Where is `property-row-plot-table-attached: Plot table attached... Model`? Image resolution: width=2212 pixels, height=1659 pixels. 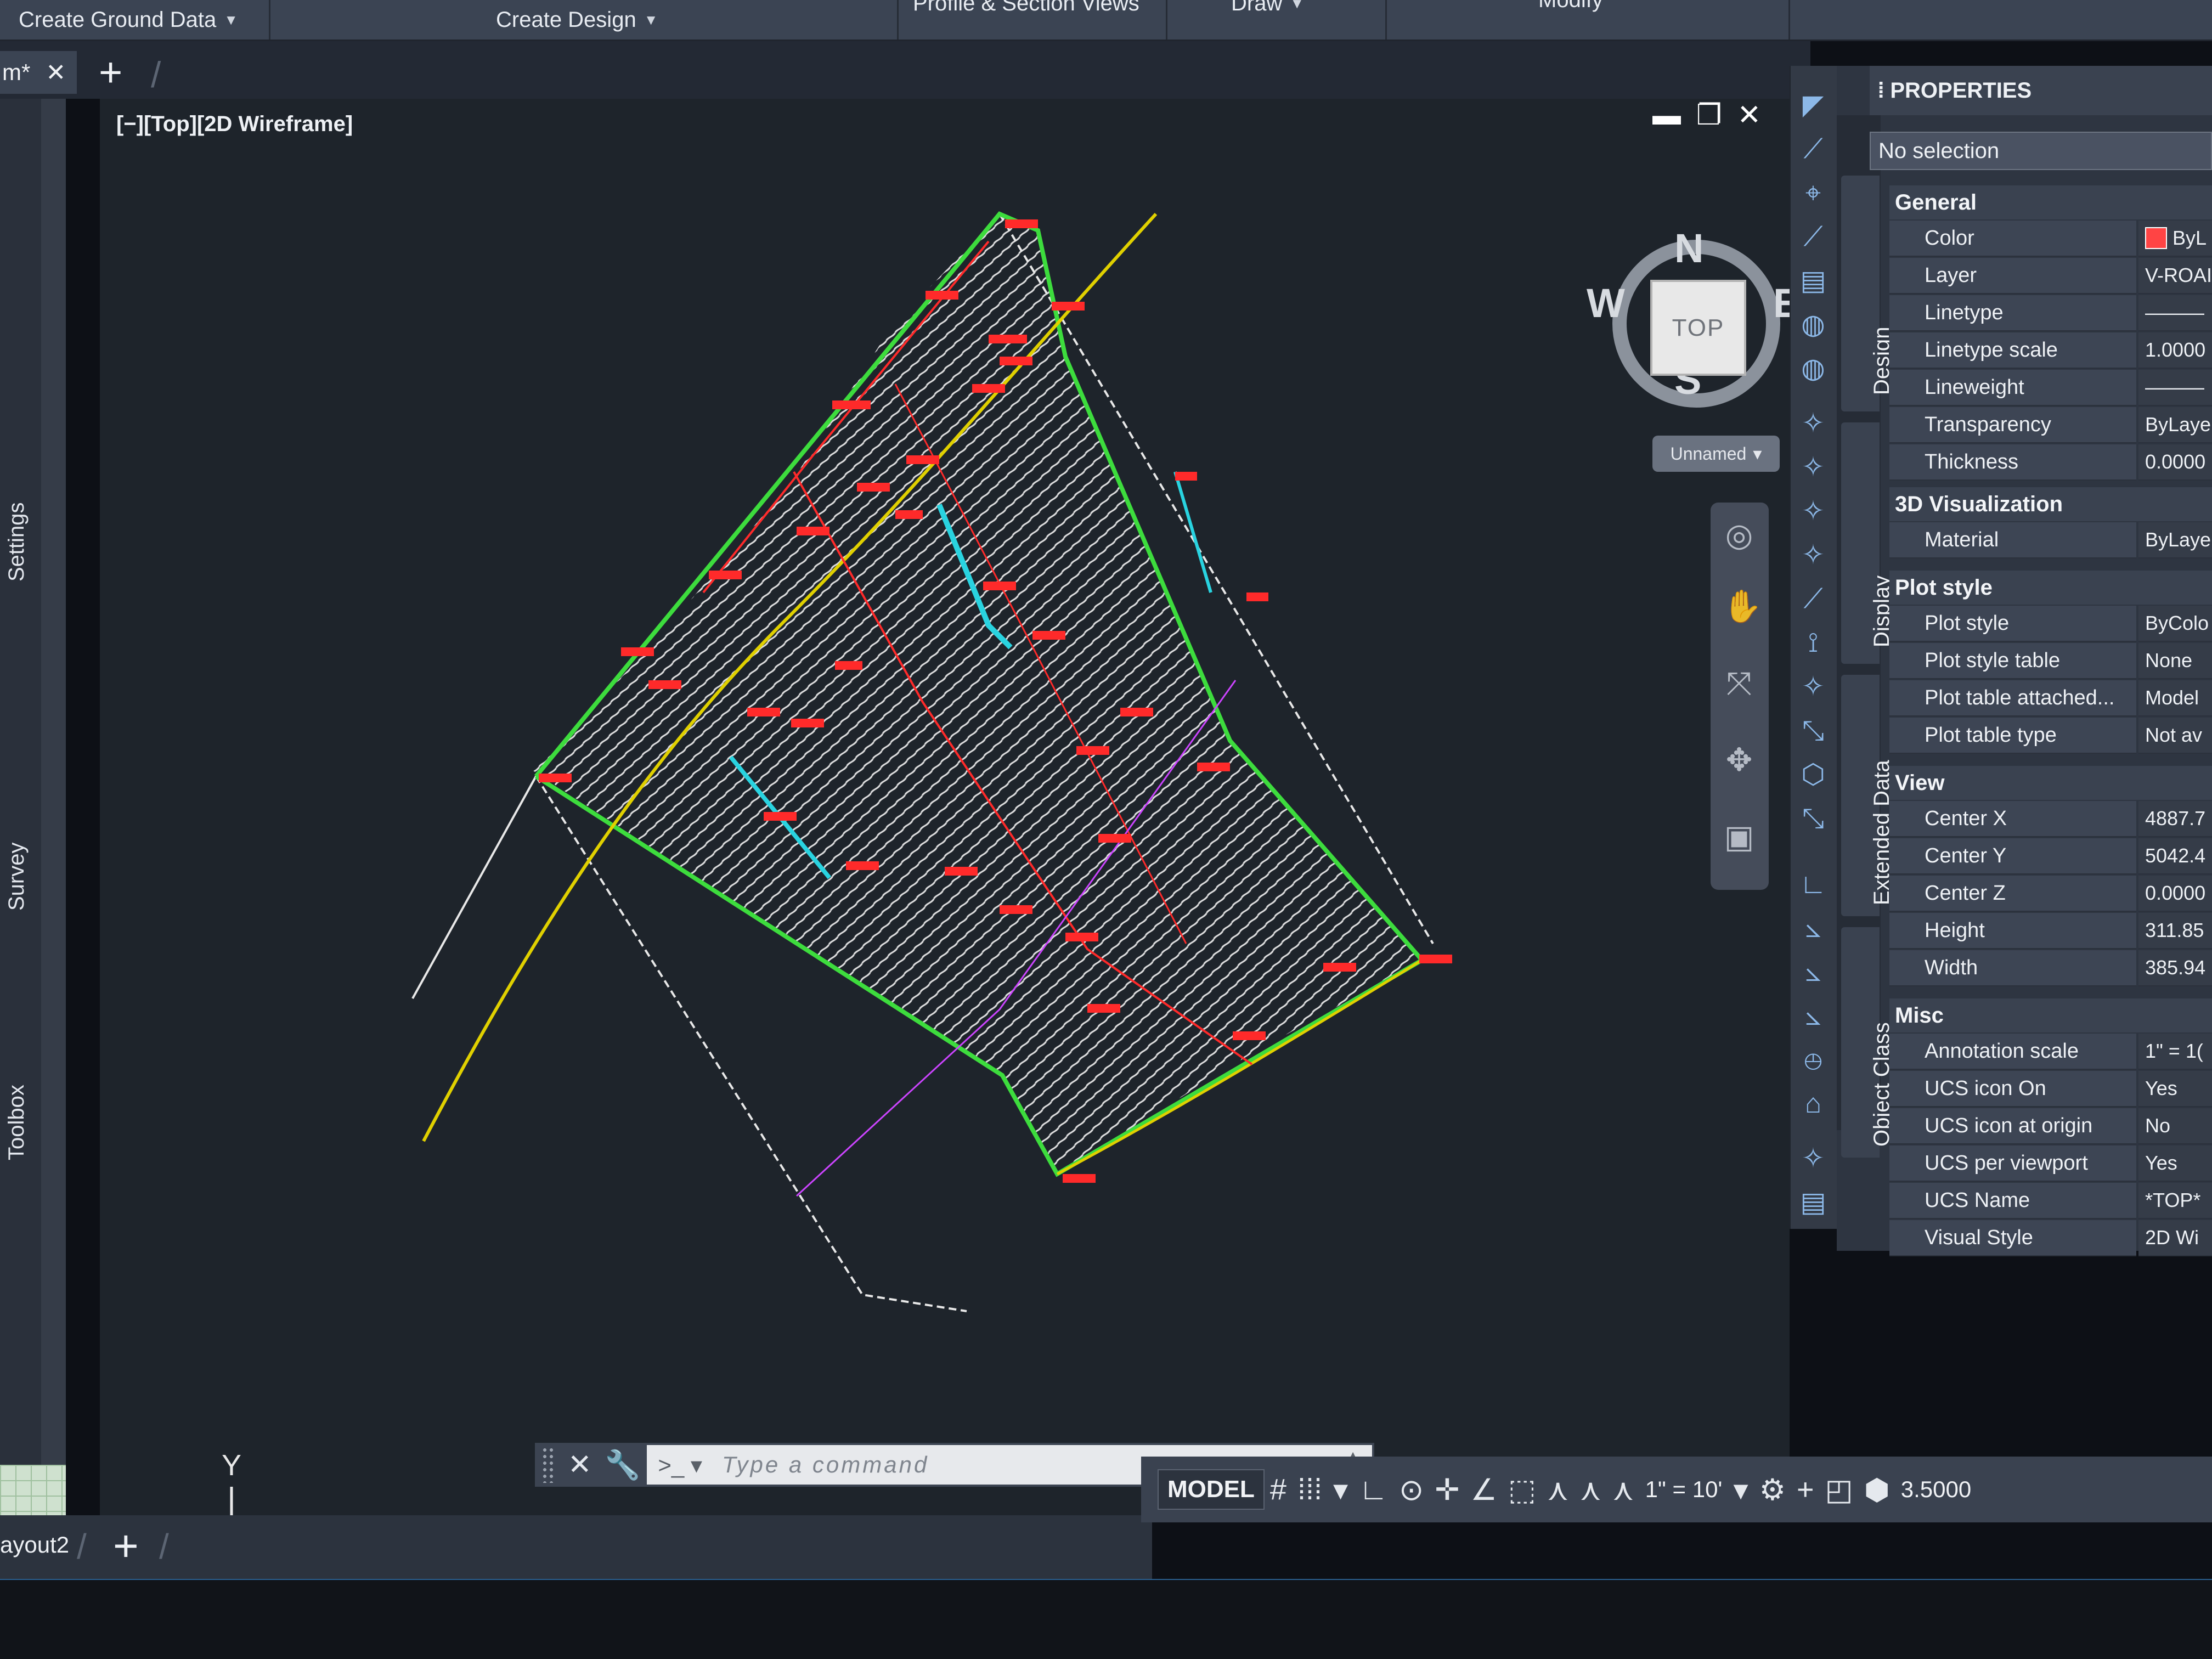
property-row-plot-table-attached: Plot table attached... Model is located at coordinates (2050, 698).